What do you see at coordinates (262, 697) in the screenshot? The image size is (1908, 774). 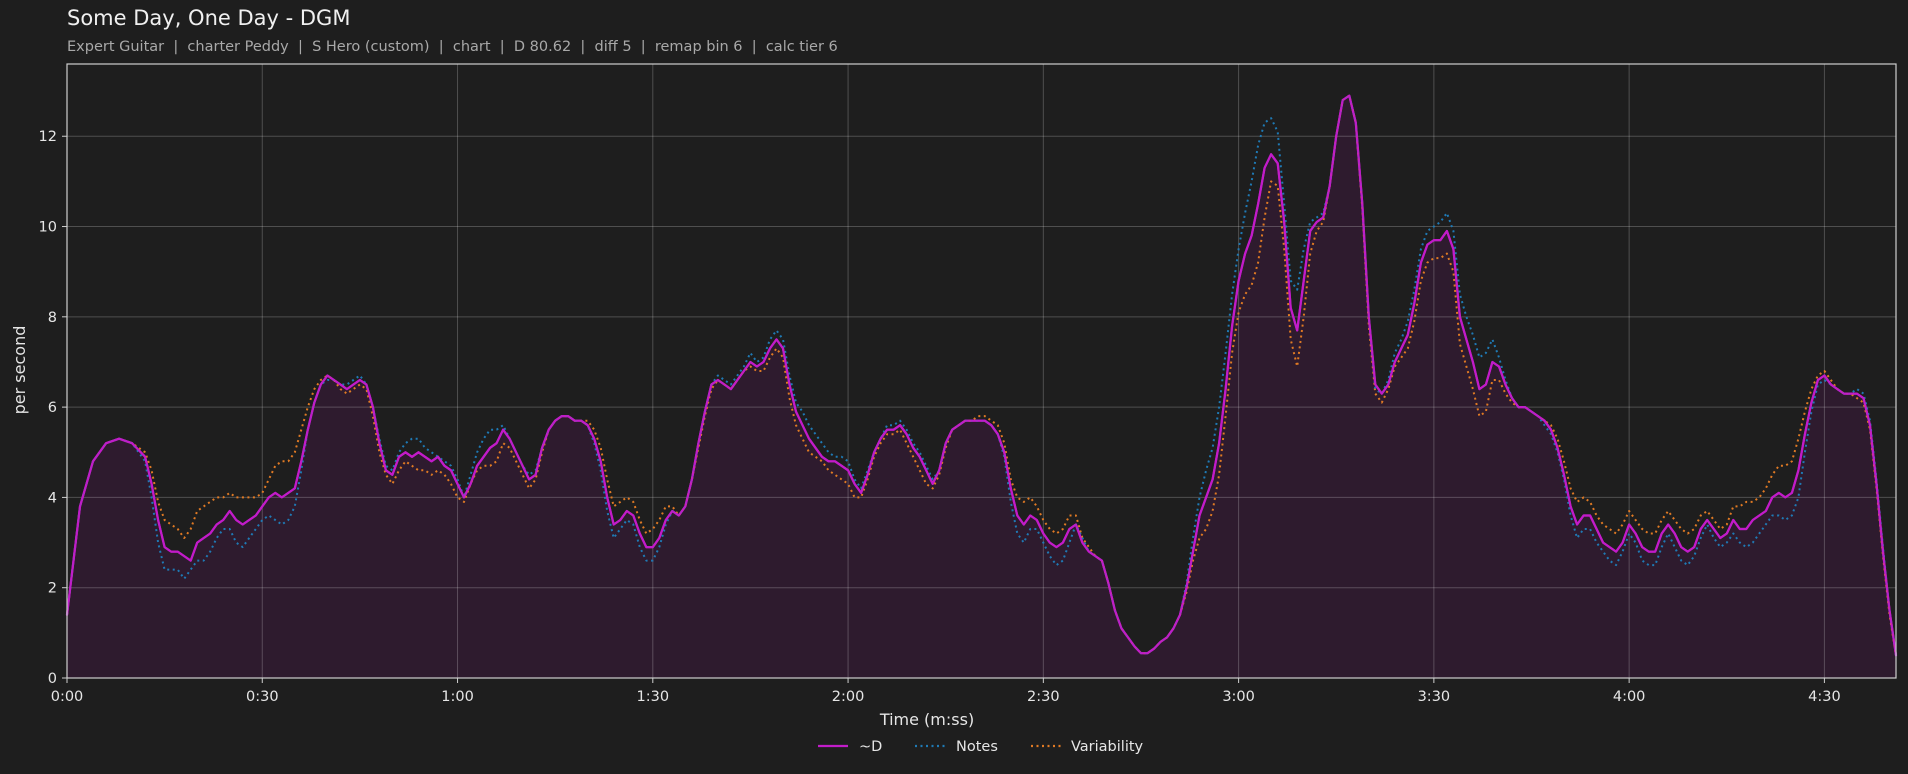 I see `x-tick-label: 0:30` at bounding box center [262, 697].